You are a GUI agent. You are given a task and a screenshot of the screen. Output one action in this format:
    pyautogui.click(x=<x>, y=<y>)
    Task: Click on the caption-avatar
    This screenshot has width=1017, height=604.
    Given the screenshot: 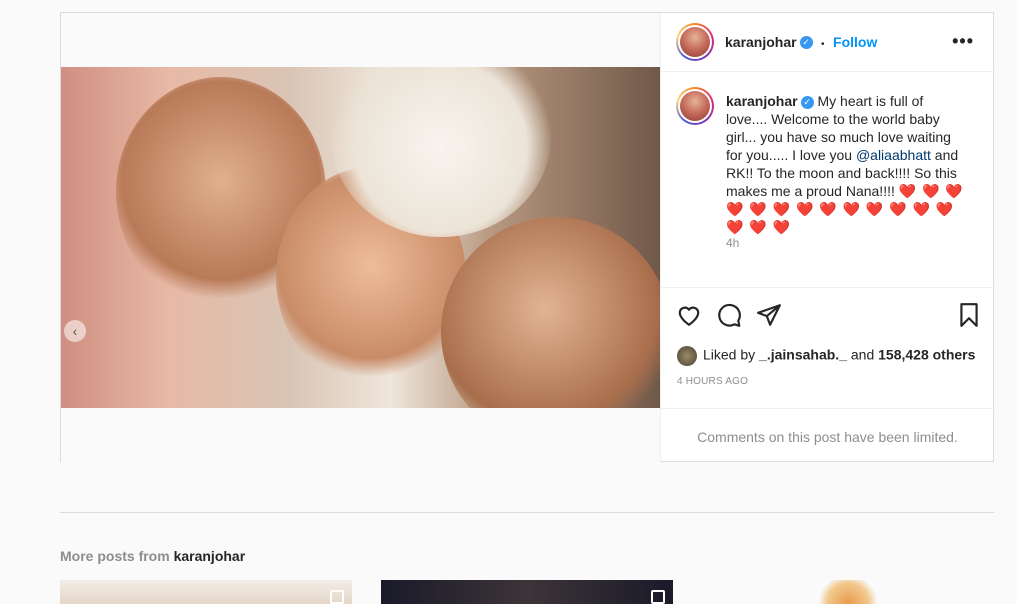 What is the action you would take?
    pyautogui.click(x=695, y=106)
    